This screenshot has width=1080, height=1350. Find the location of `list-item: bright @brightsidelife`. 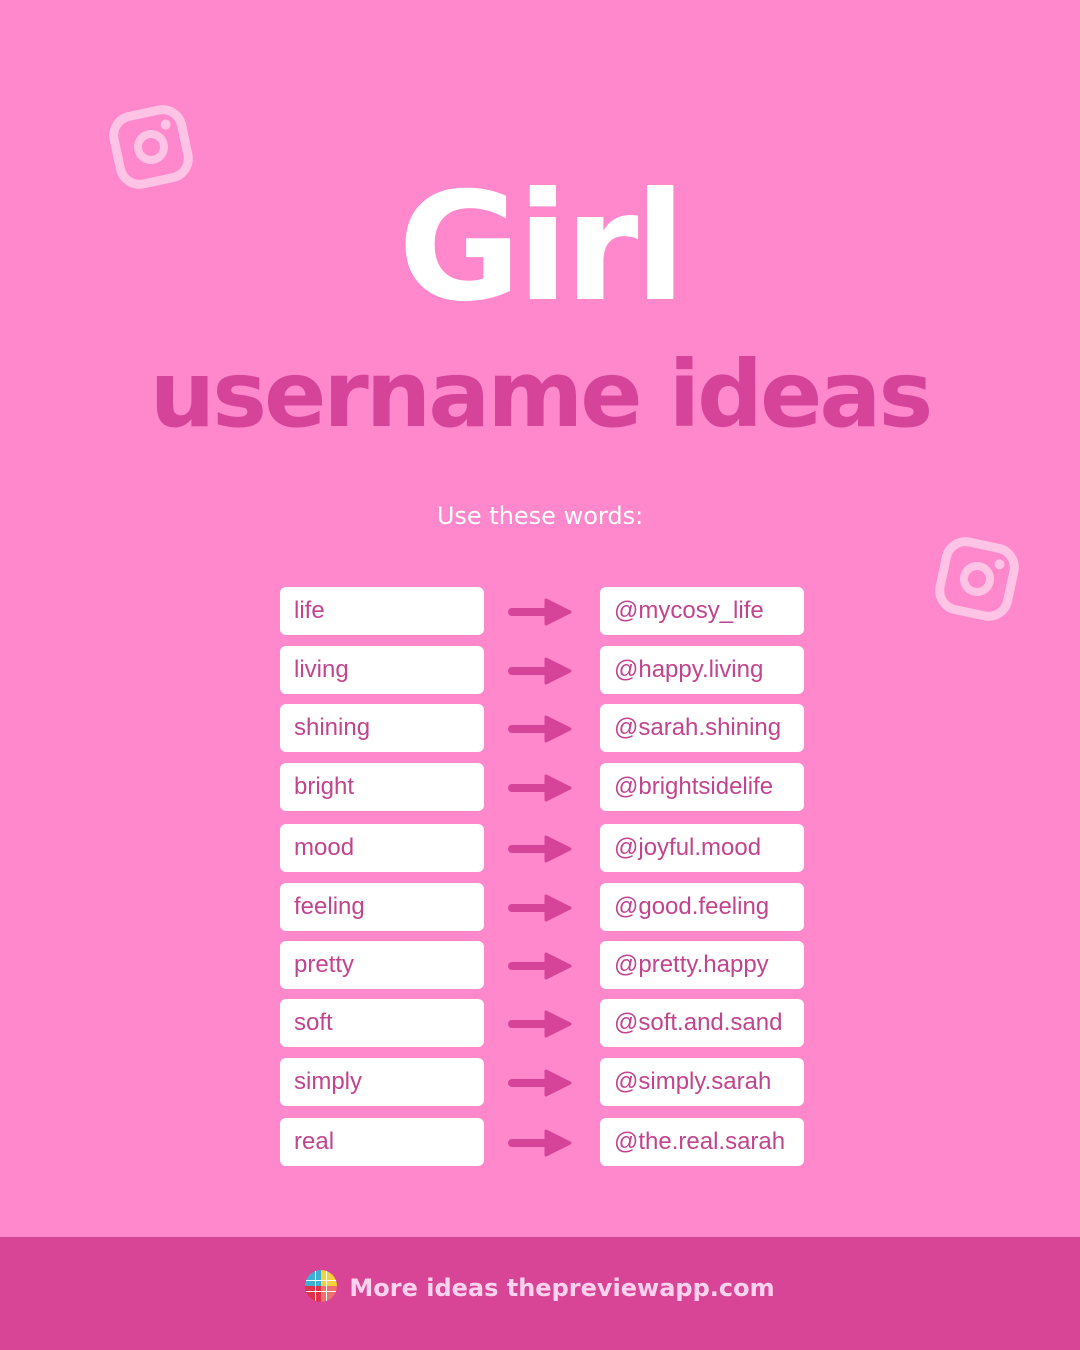

list-item: bright @brightsidelife is located at coordinates (542, 787).